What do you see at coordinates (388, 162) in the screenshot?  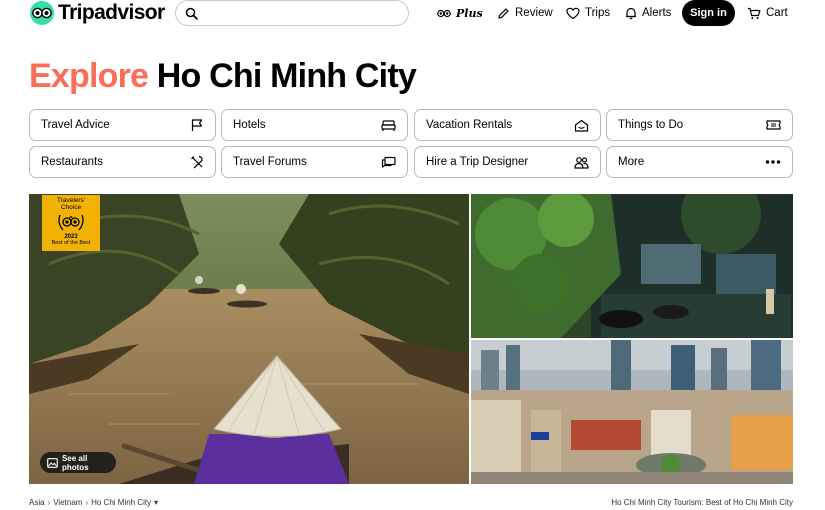 I see `chat-icon` at bounding box center [388, 162].